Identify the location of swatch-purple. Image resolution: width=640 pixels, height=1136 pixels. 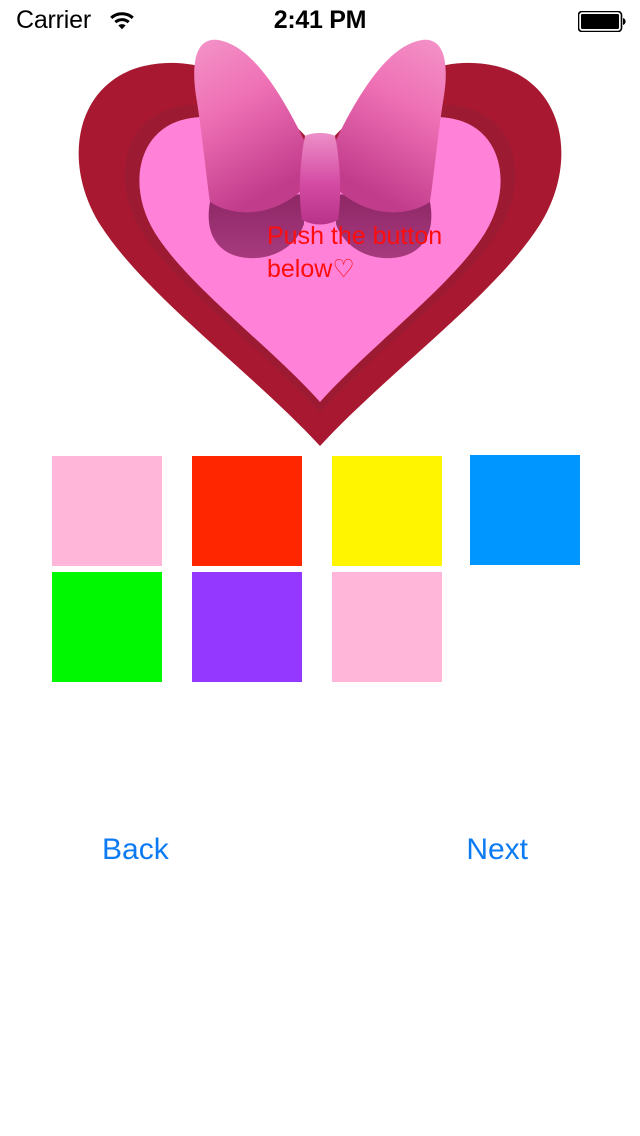
(247, 627).